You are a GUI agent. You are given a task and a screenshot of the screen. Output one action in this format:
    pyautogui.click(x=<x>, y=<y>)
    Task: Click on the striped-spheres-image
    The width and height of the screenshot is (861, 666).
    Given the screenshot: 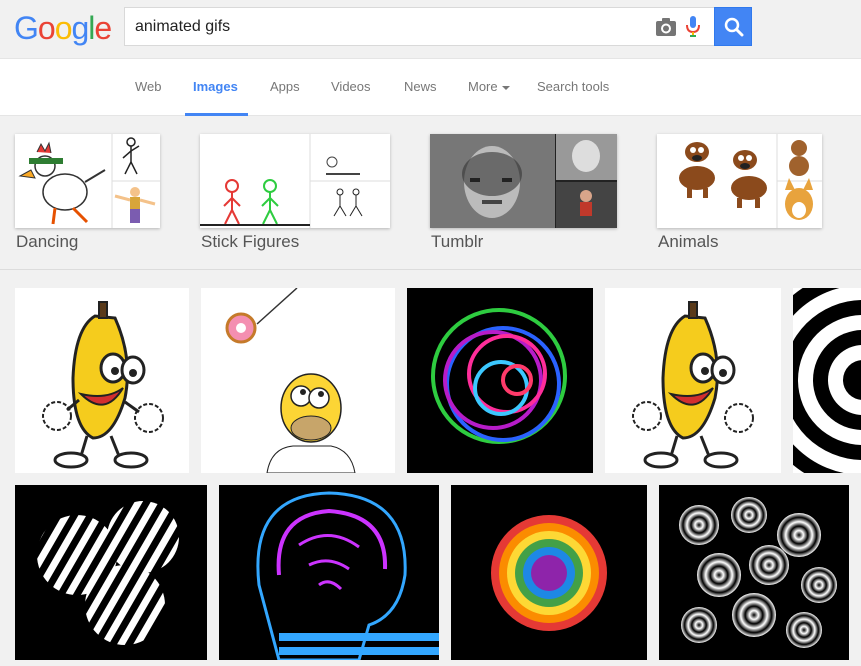 What is the action you would take?
    pyautogui.click(x=758, y=572)
    